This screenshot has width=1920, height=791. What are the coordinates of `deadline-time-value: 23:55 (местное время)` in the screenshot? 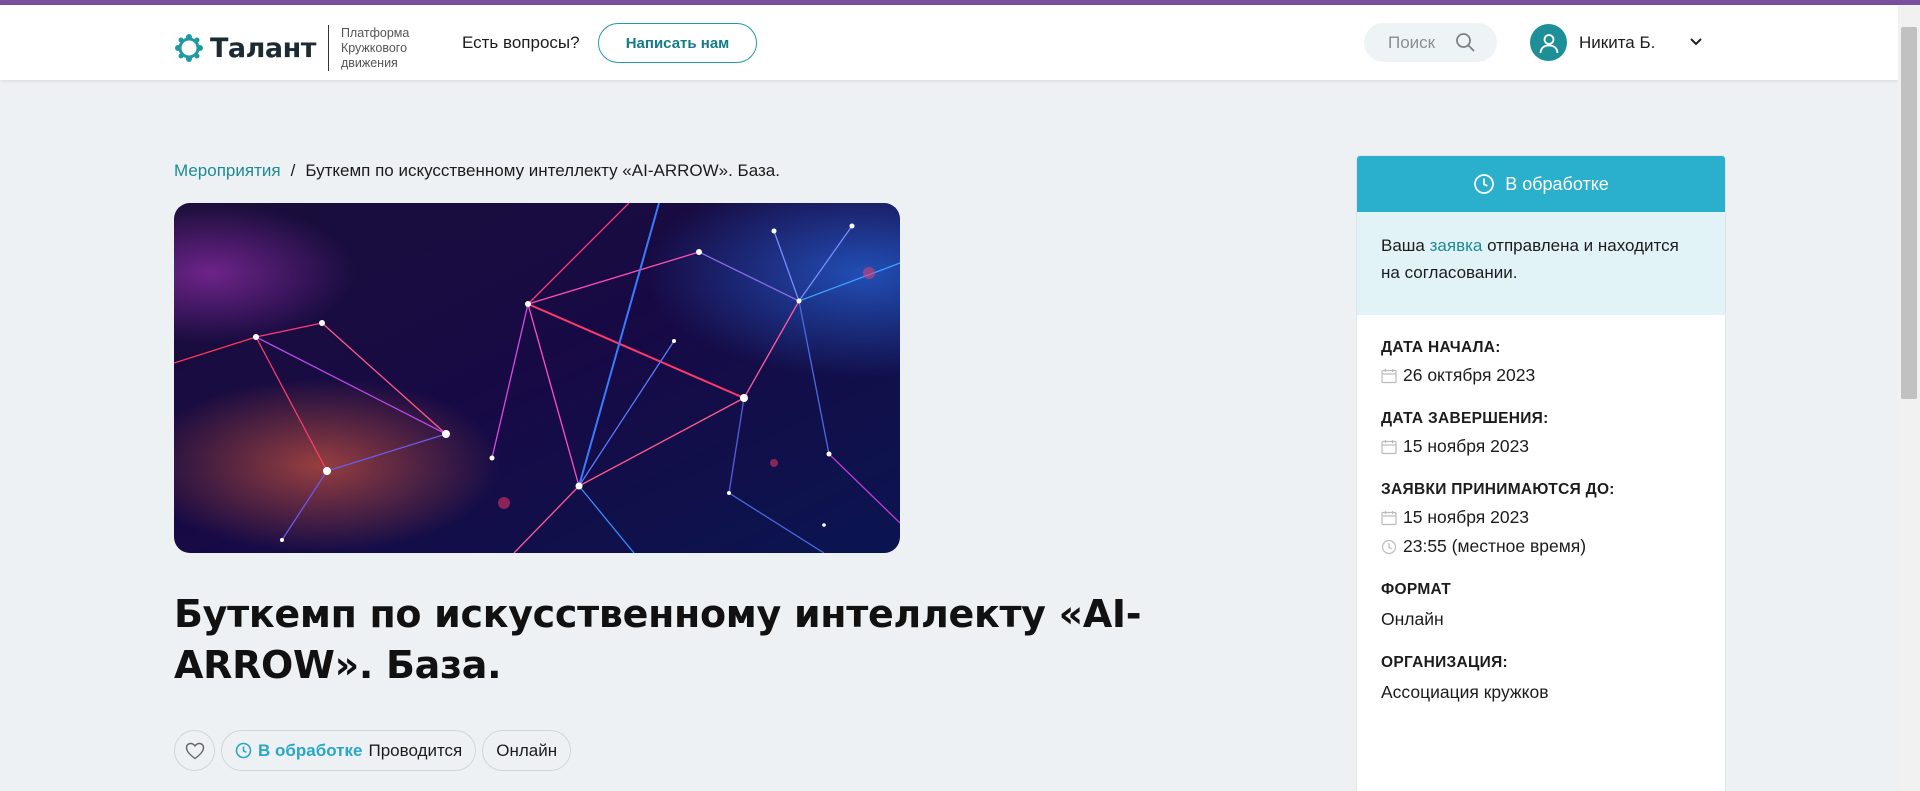 It's located at (1495, 546).